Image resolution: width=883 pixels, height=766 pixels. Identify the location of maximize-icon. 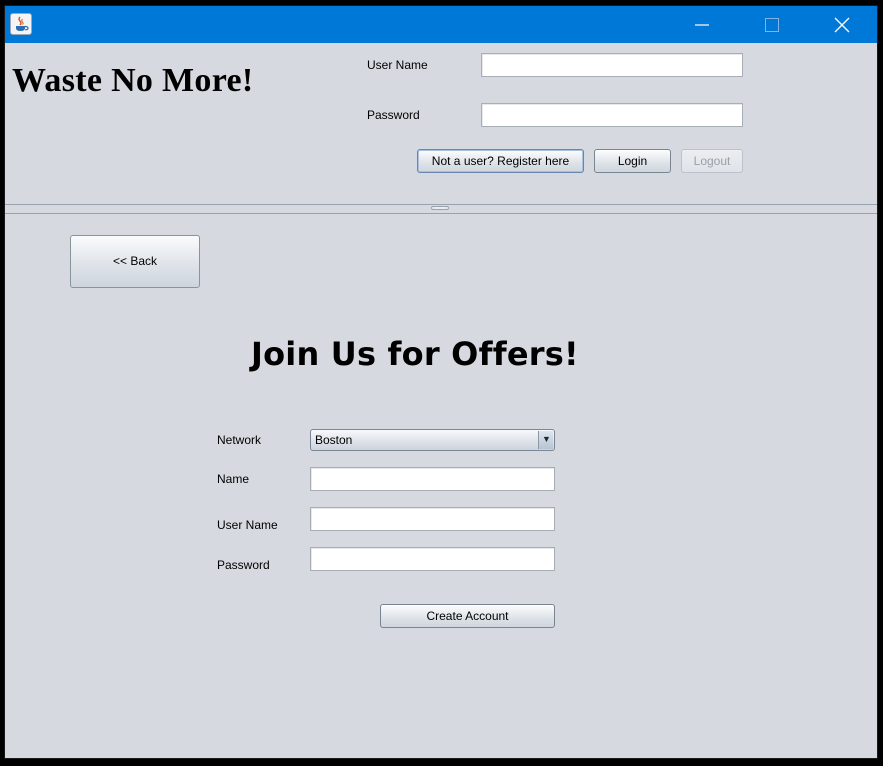
(772, 25).